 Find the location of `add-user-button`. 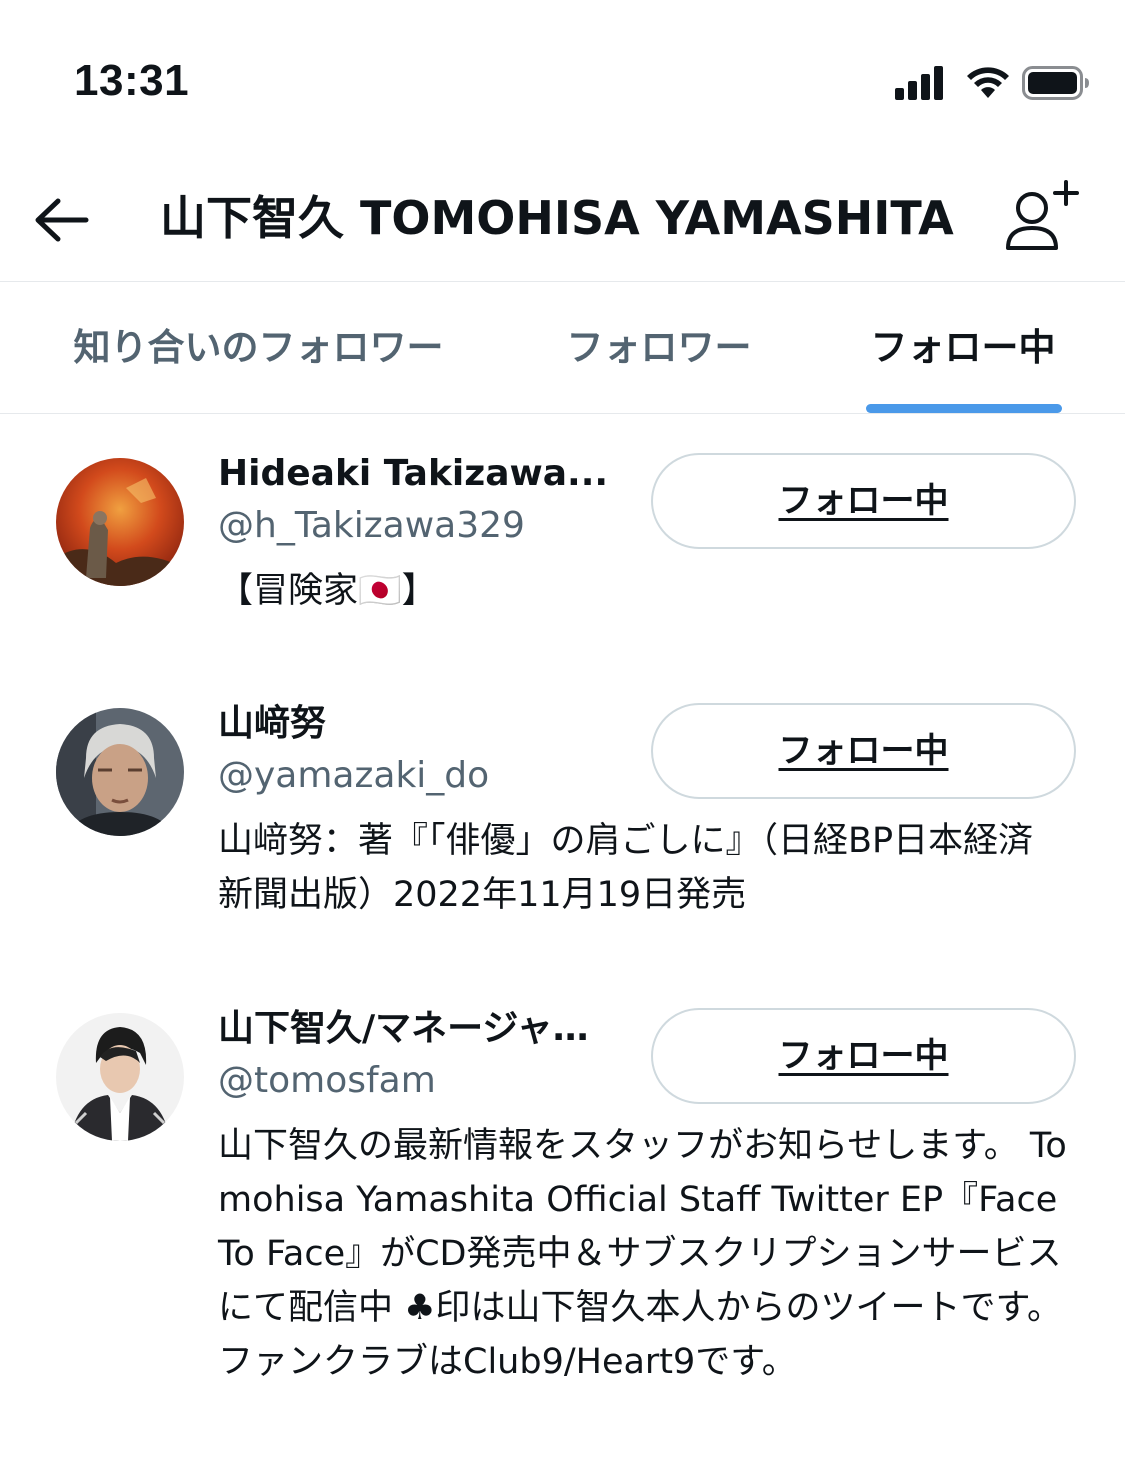

add-user-button is located at coordinates (1041, 215).